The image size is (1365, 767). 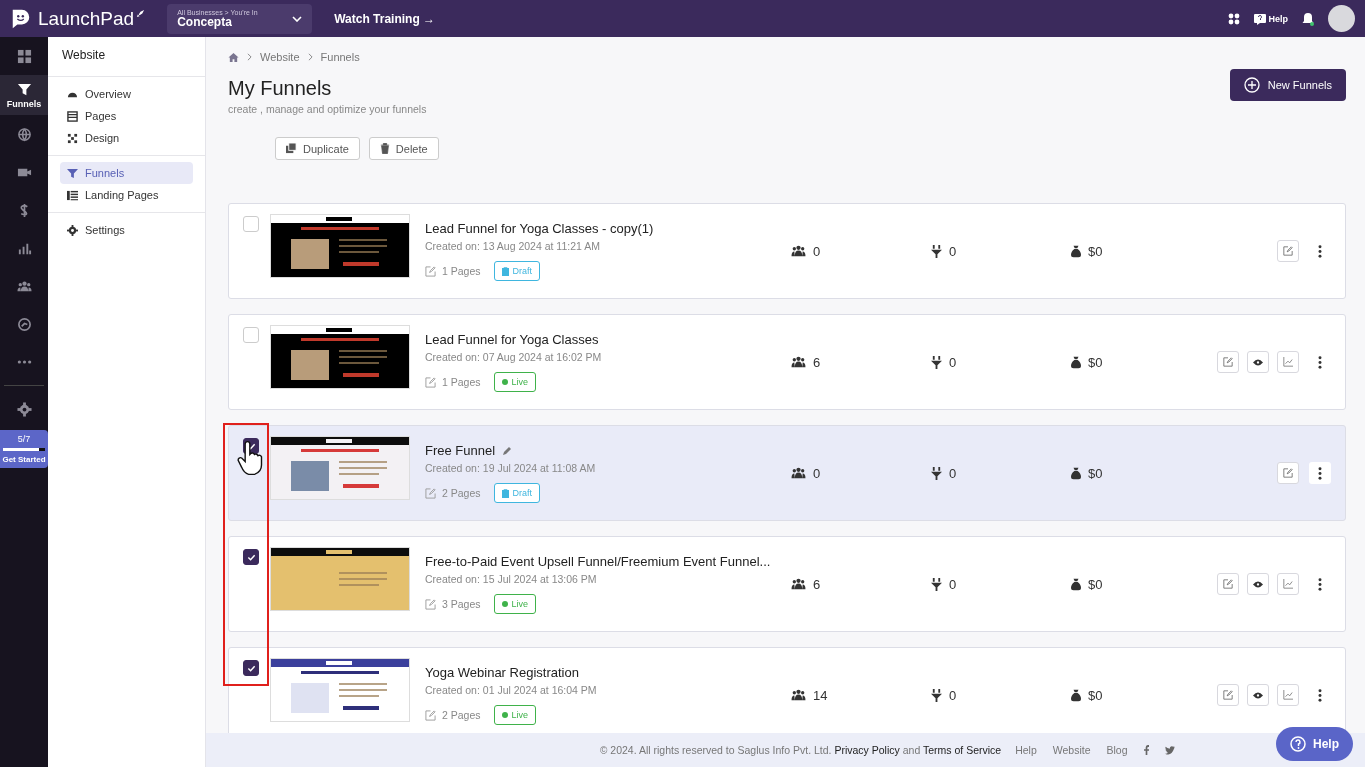 I want to click on footer-link: Blog, so click(x=1117, y=750).